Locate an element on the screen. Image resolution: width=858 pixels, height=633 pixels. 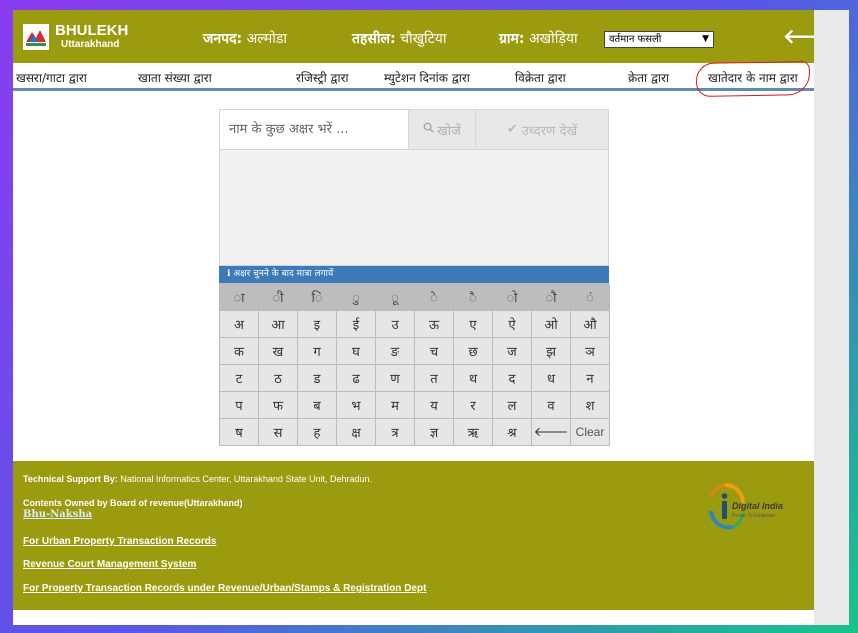
district-label: जनपद: is located at coordinates (223, 39).